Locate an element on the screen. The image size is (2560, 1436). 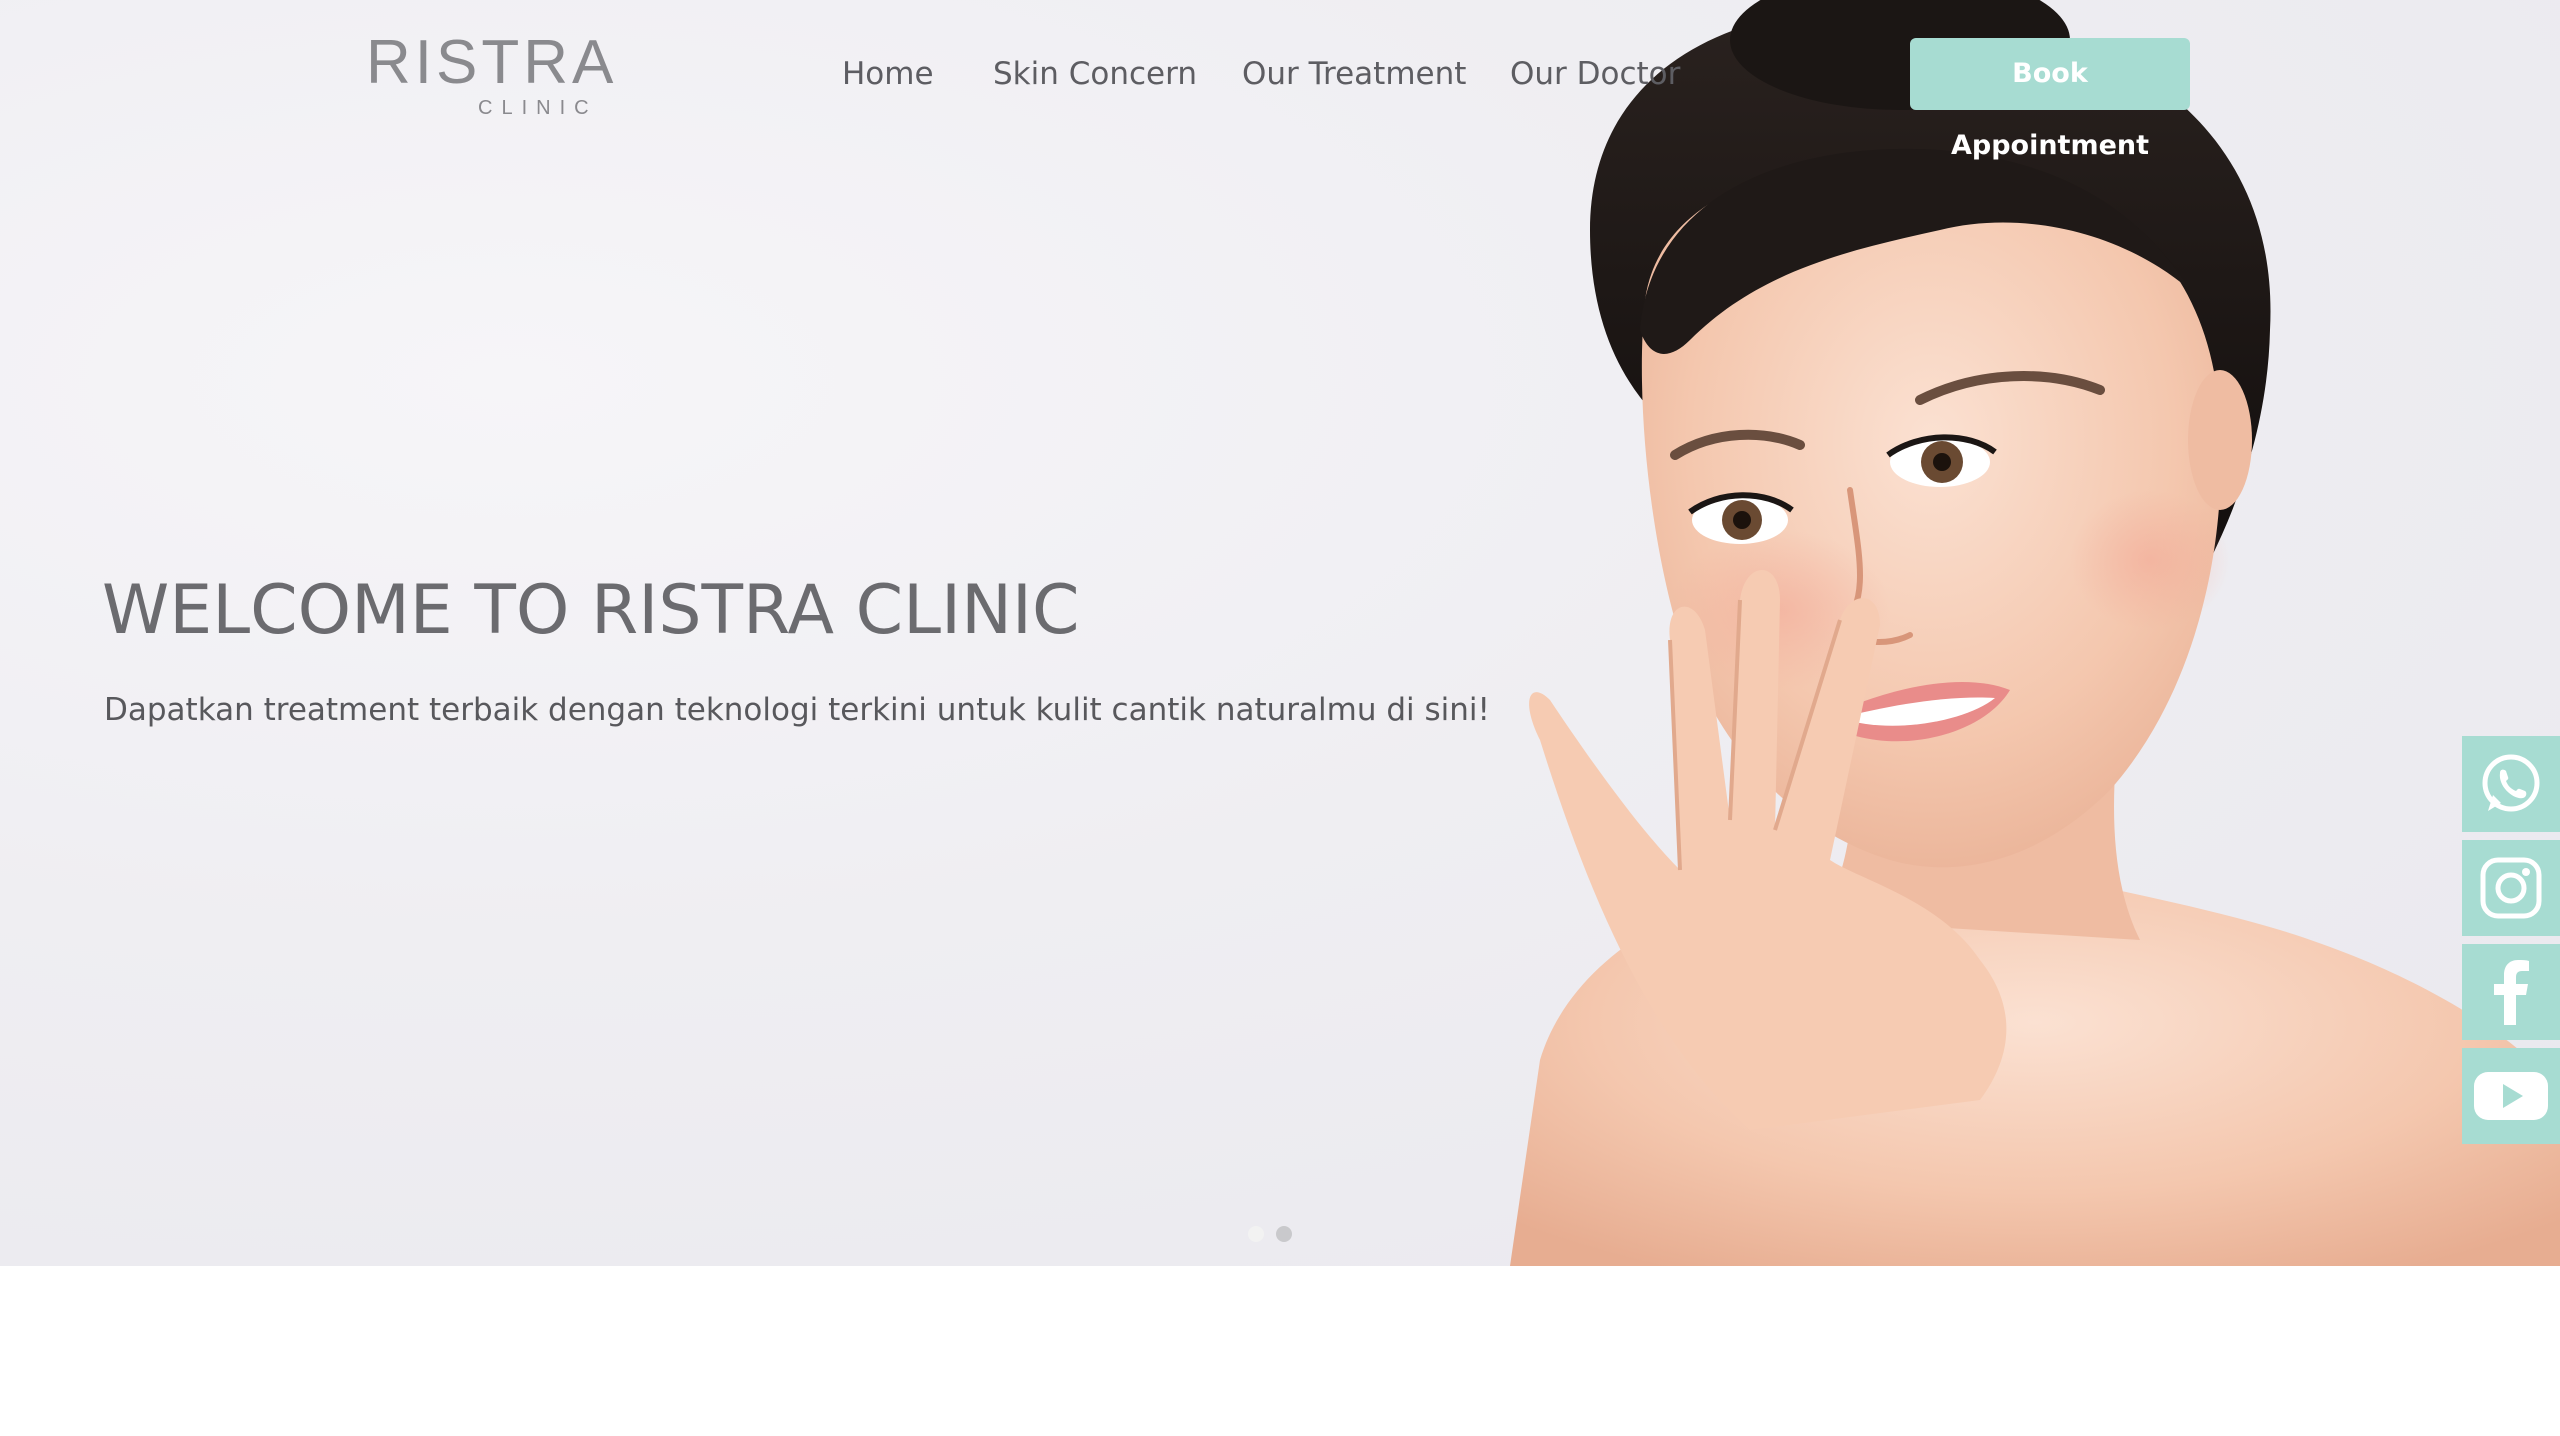
book-appointment-button: Book Appointment is located at coordinates (2050, 99).